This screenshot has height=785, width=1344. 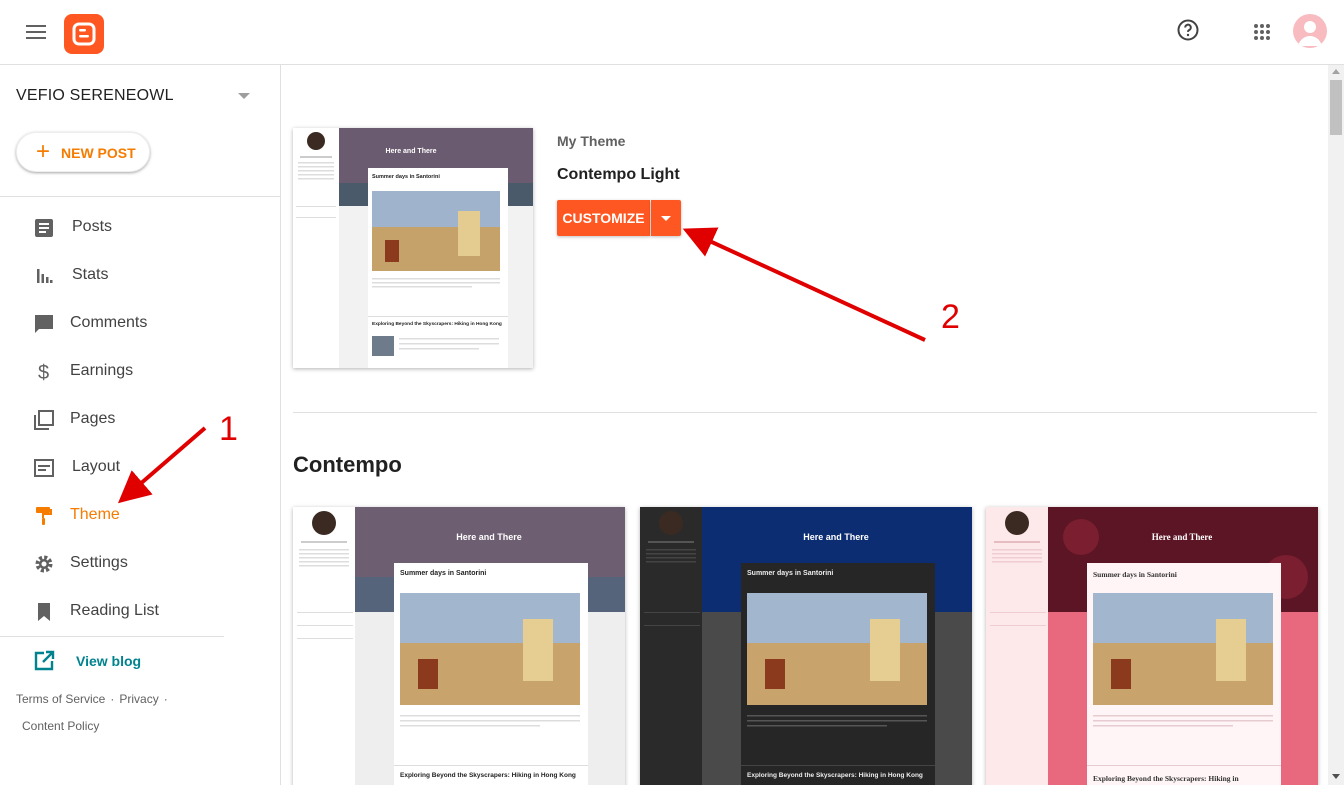 I want to click on sidebar-item-label: Stats, so click(x=90, y=274).